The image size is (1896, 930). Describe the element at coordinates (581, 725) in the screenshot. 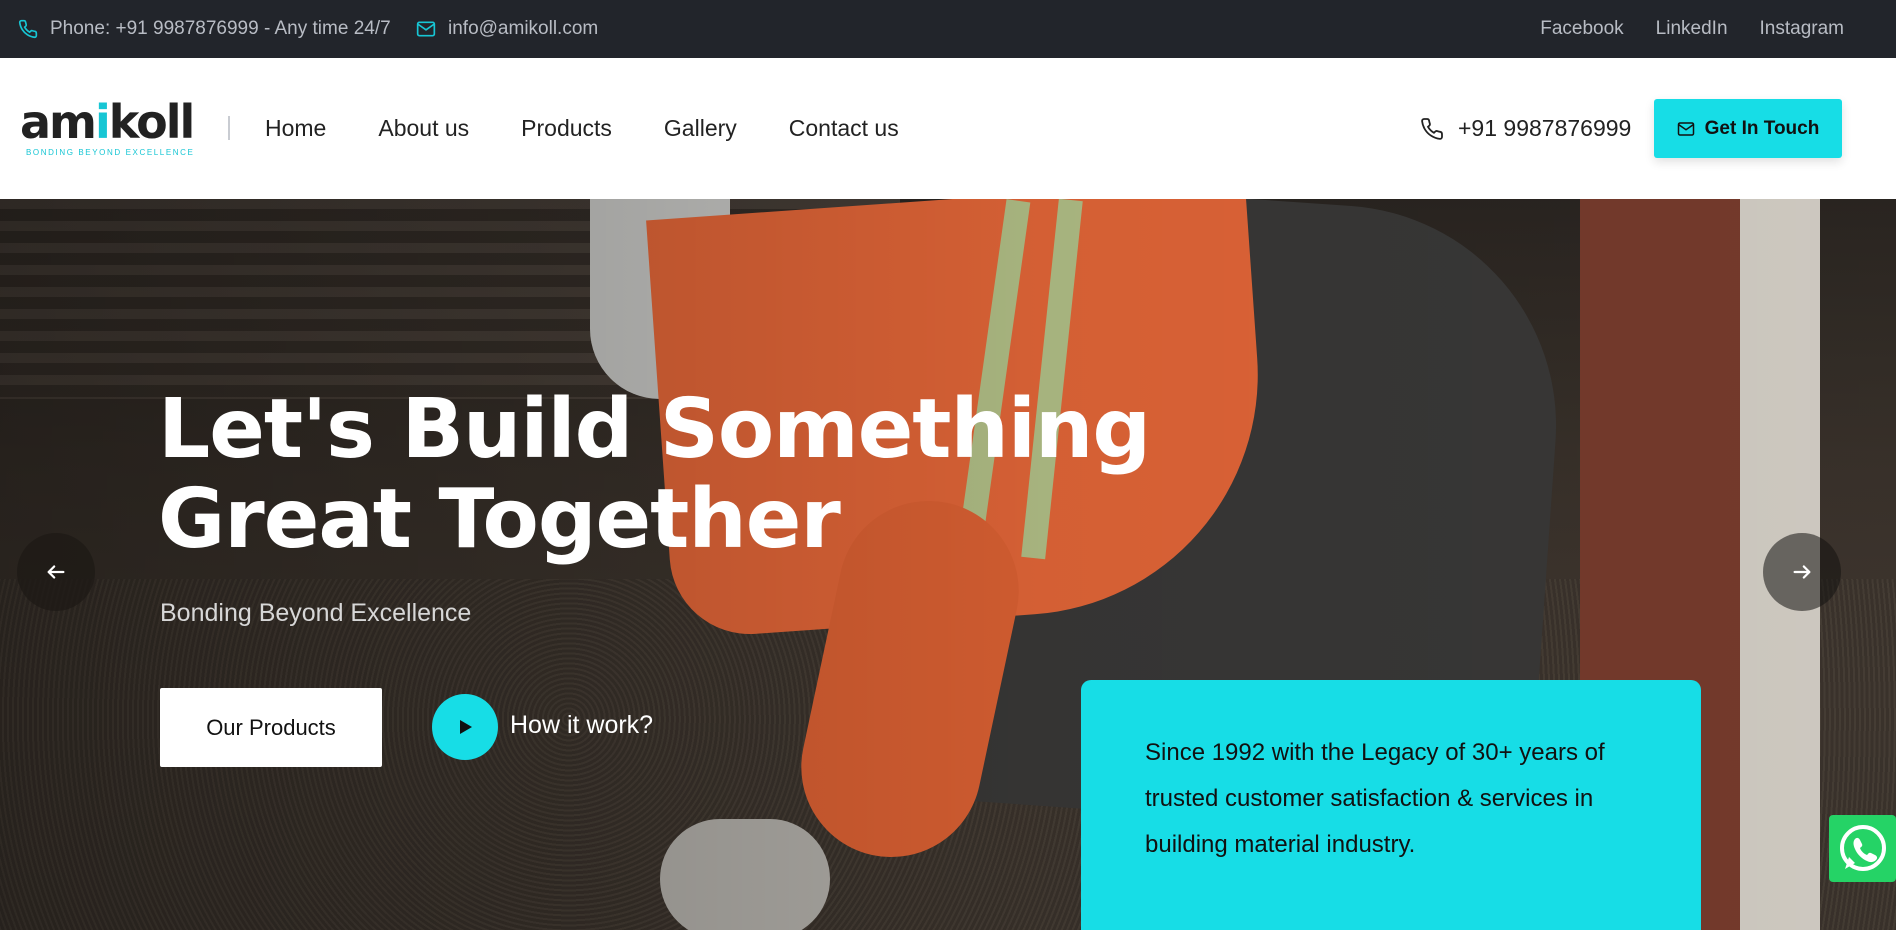

I see `how-it-works-link: How it work?` at that location.